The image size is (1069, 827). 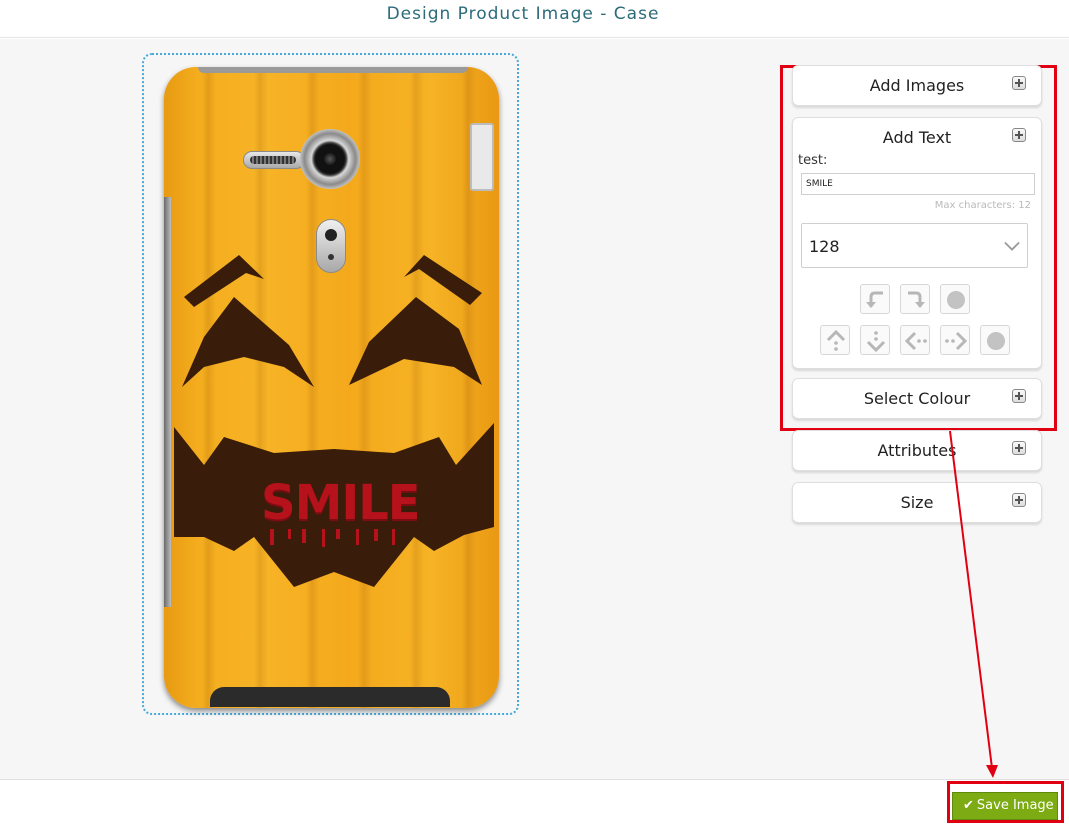 I want to click on right-eye, so click(x=415, y=341).